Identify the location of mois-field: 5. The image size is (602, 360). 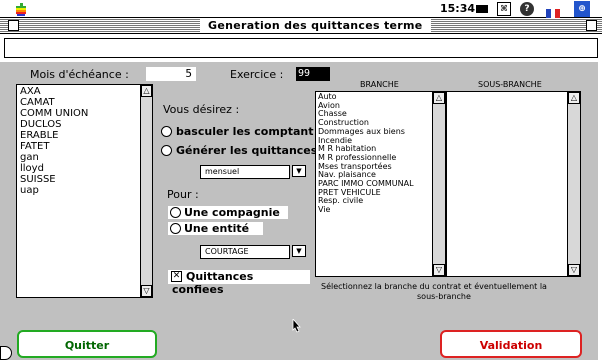
(171, 74).